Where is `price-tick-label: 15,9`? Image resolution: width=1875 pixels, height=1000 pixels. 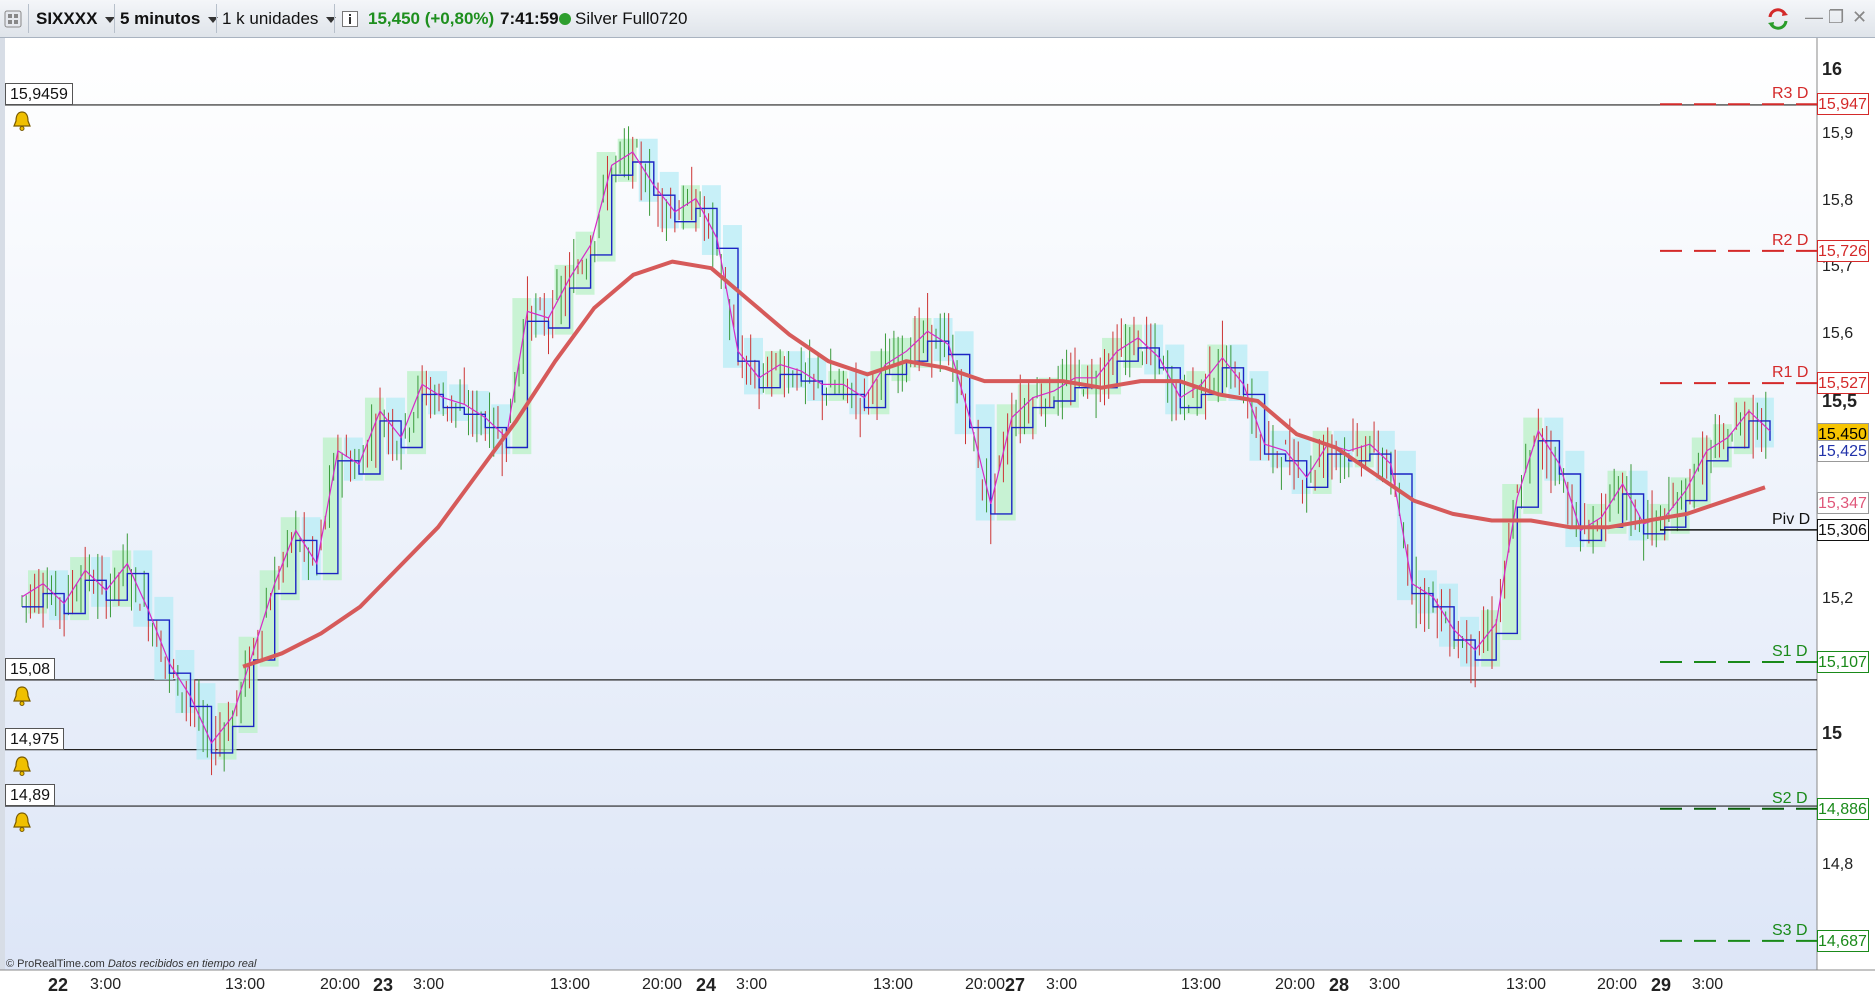
price-tick-label: 15,9 is located at coordinates (1838, 134).